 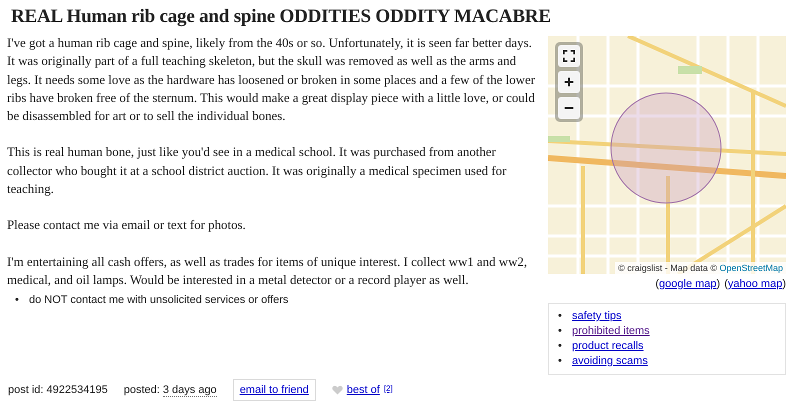 What do you see at coordinates (611, 331) in the screenshot?
I see `safety-link: prohibited items` at bounding box center [611, 331].